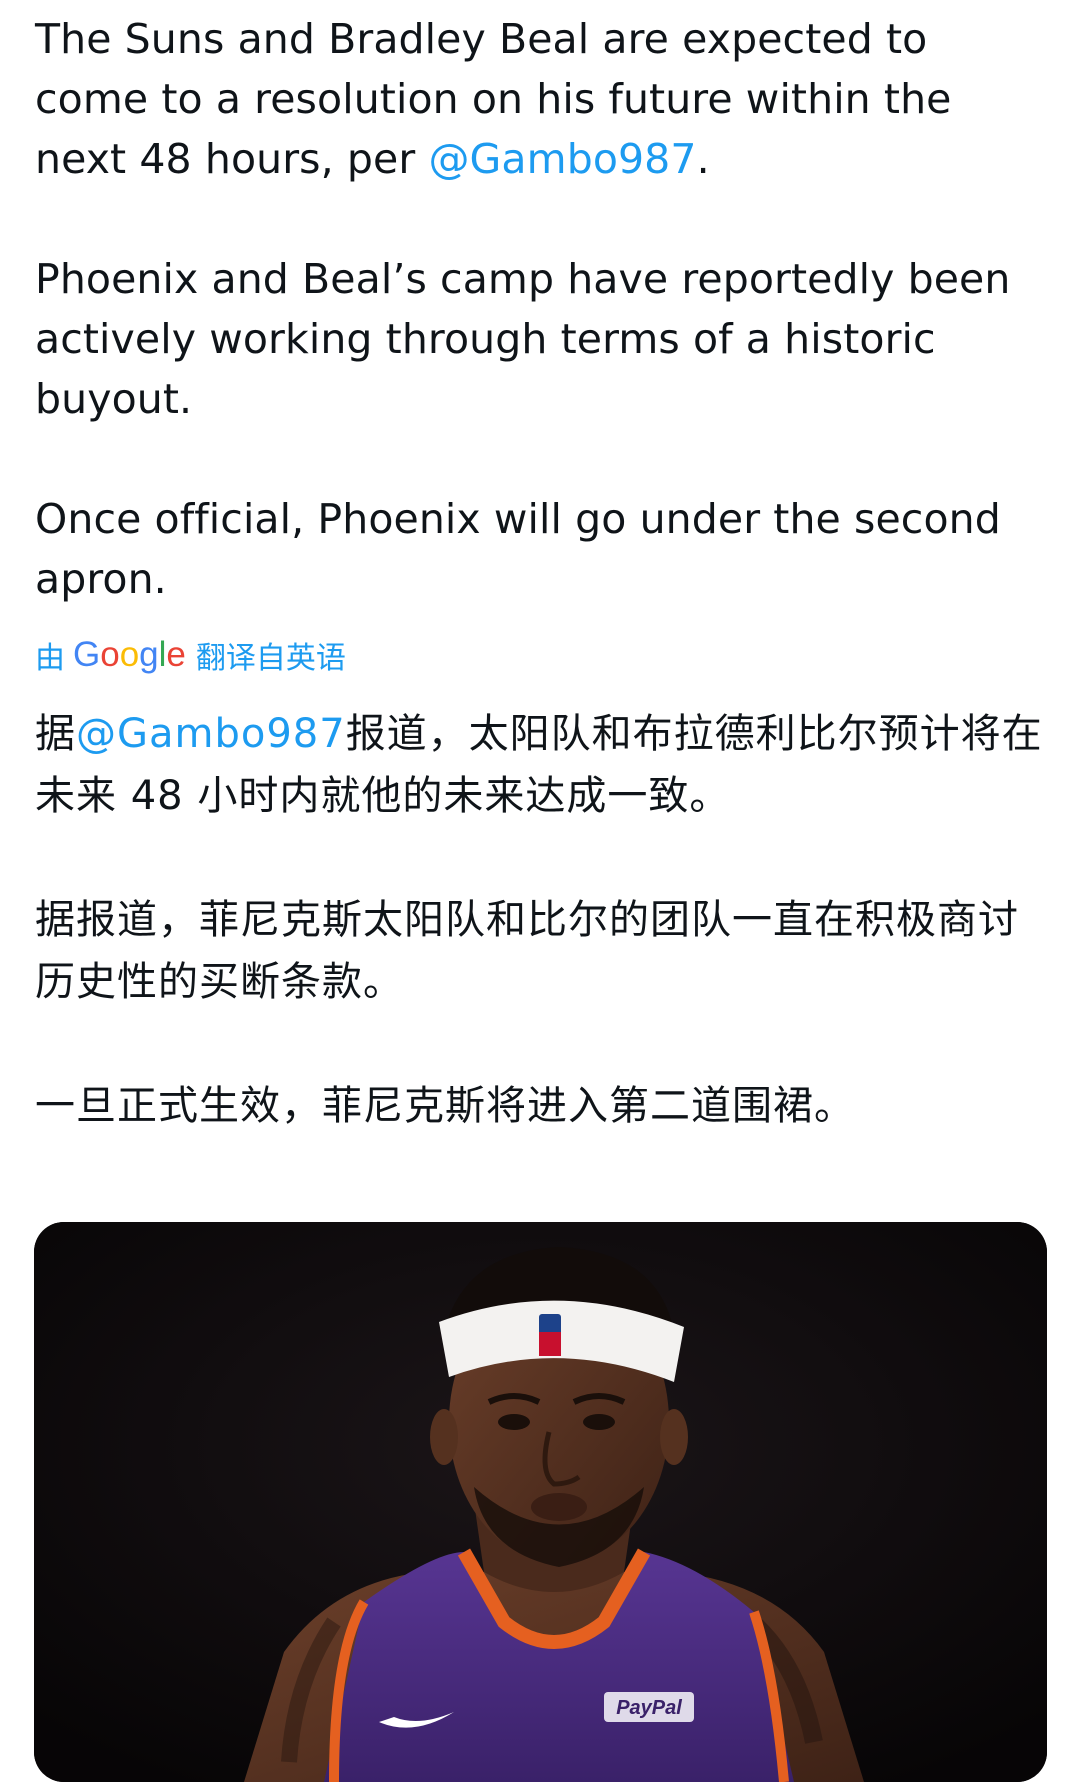  What do you see at coordinates (211, 734) in the screenshot?
I see `translated-mention-link: @Gambo987` at bounding box center [211, 734].